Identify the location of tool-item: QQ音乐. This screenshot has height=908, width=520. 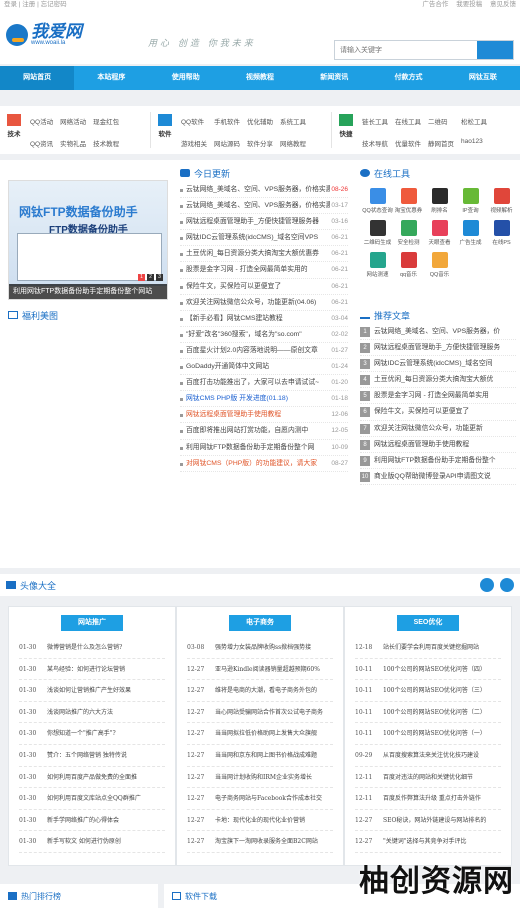
(439, 265).